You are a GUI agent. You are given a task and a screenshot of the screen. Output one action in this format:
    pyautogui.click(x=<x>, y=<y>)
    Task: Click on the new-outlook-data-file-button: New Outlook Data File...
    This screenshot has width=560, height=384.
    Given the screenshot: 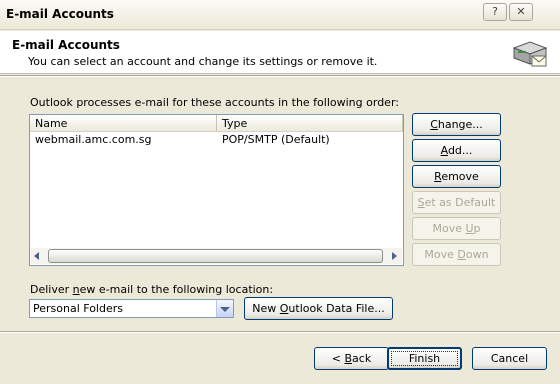 What is the action you would take?
    pyautogui.click(x=318, y=308)
    